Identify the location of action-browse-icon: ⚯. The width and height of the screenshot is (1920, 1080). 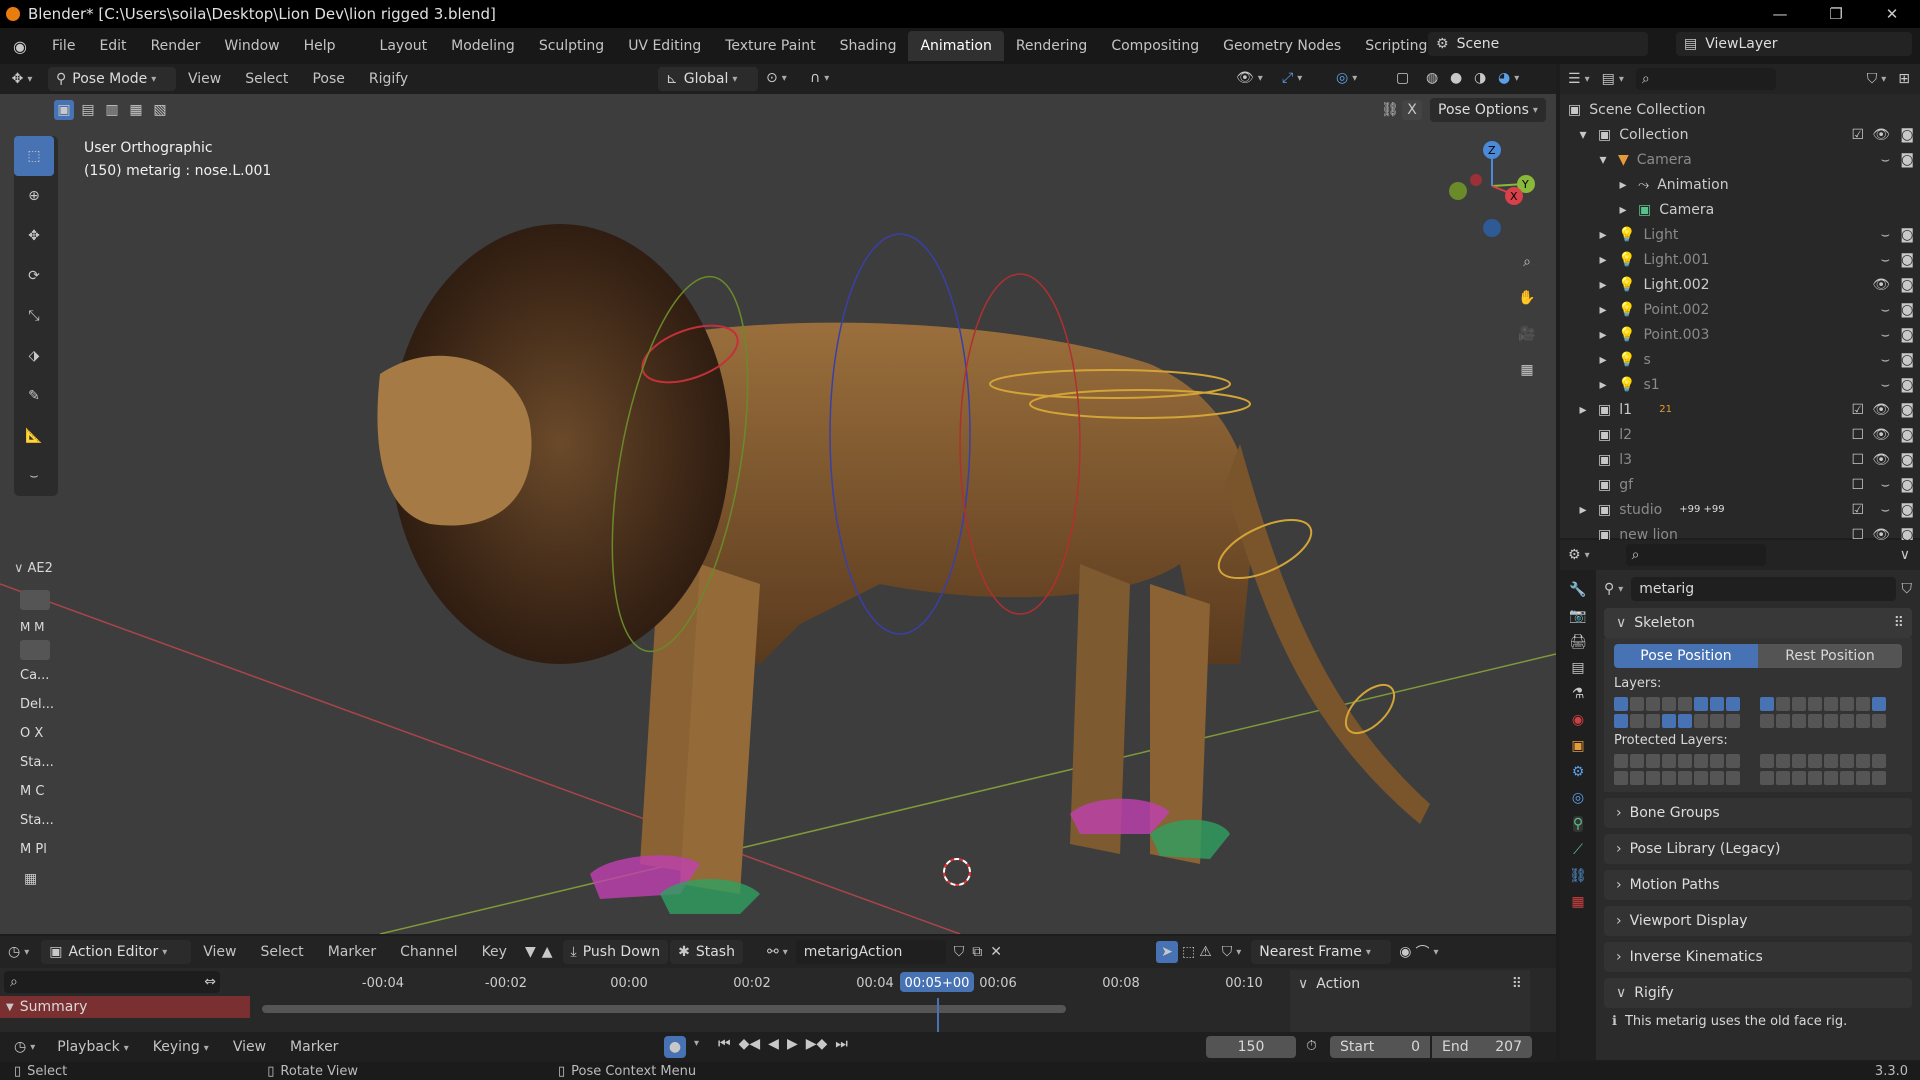
(777, 952).